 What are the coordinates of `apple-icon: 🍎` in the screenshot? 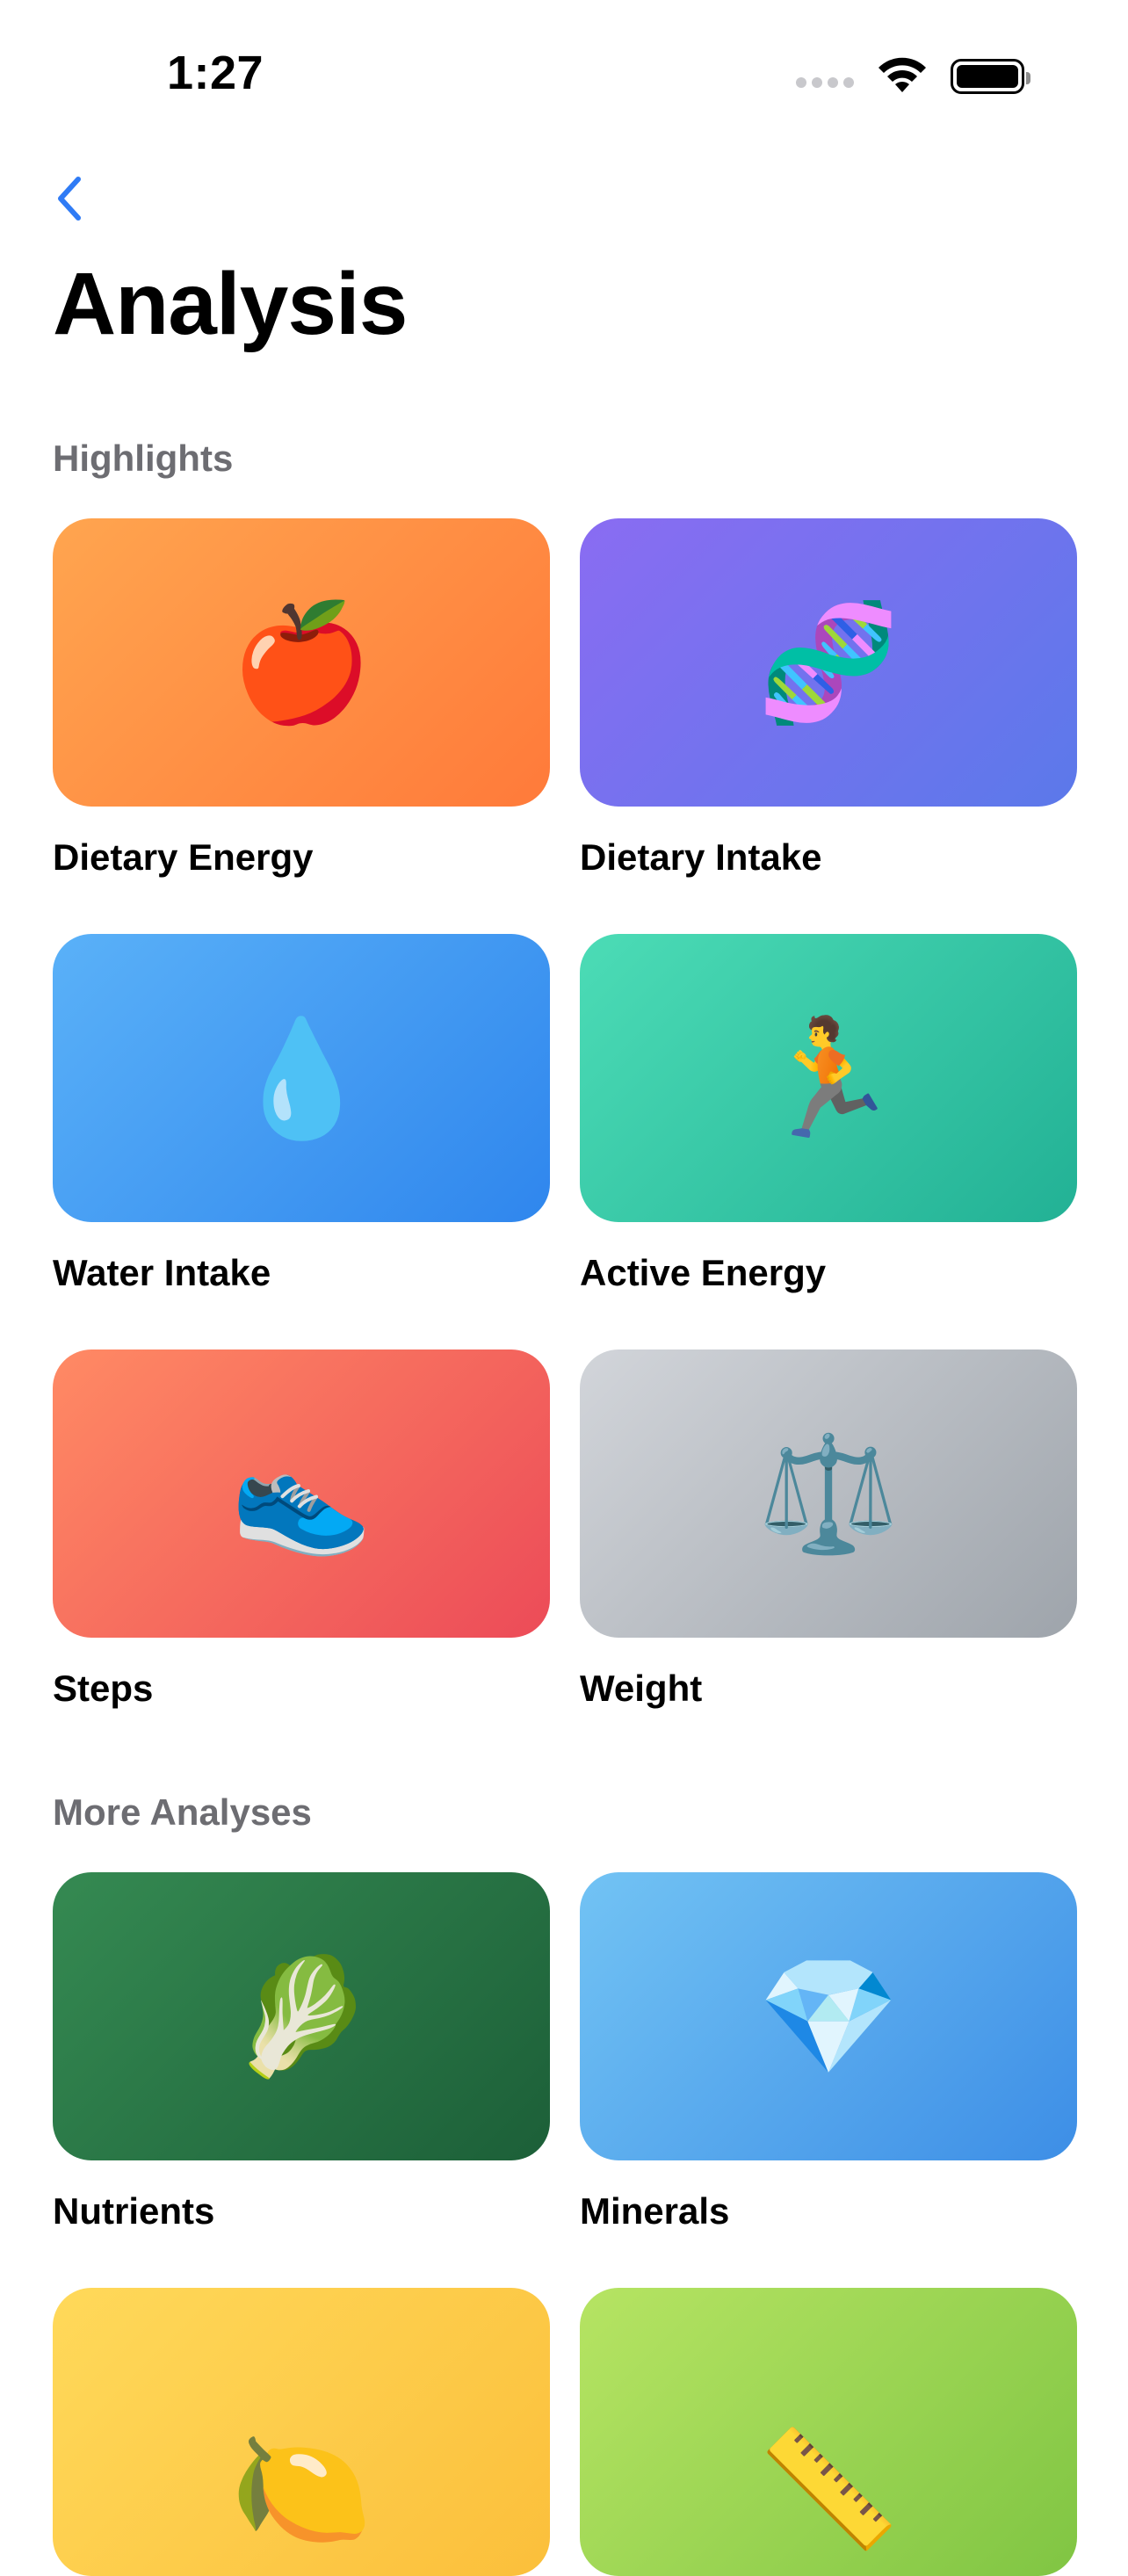 It's located at (301, 662).